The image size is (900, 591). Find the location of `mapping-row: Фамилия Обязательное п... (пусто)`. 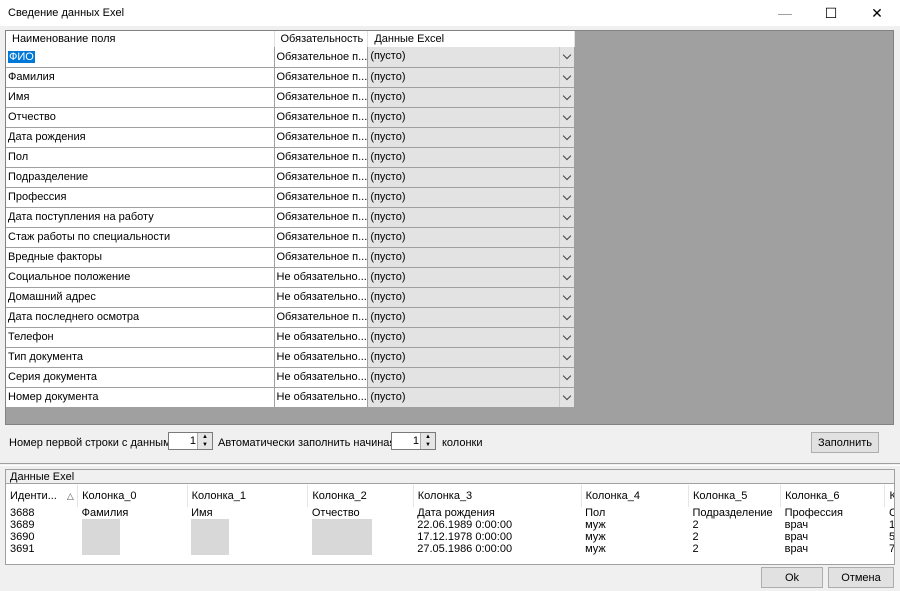

mapping-row: Фамилия Обязательное п... (пусто) is located at coordinates (291, 77).